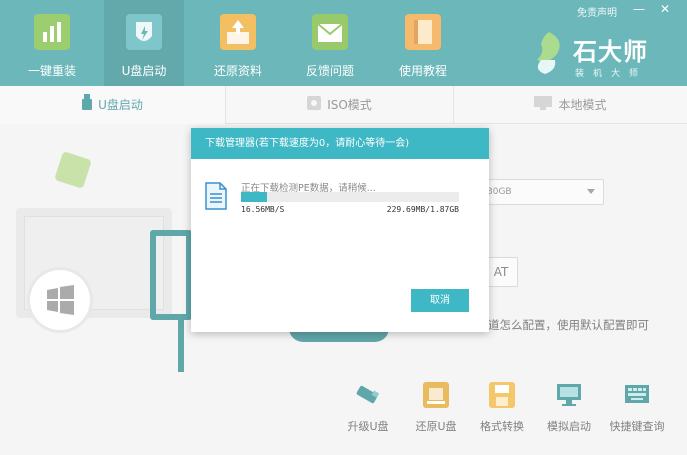 The height and width of the screenshot is (455, 687). What do you see at coordinates (263, 209) in the screenshot?
I see `download-speed: 16.56MB/S` at bounding box center [263, 209].